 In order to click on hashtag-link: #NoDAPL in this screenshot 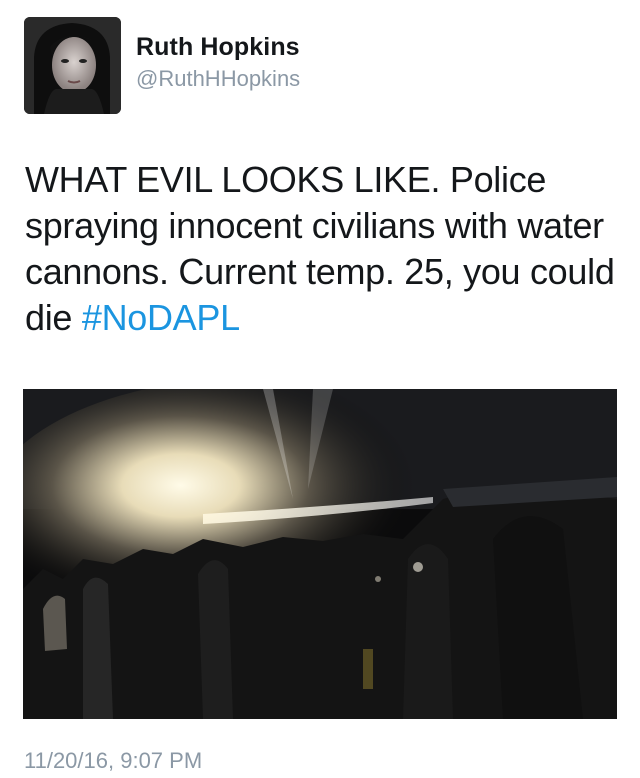, I will do `click(161, 317)`.